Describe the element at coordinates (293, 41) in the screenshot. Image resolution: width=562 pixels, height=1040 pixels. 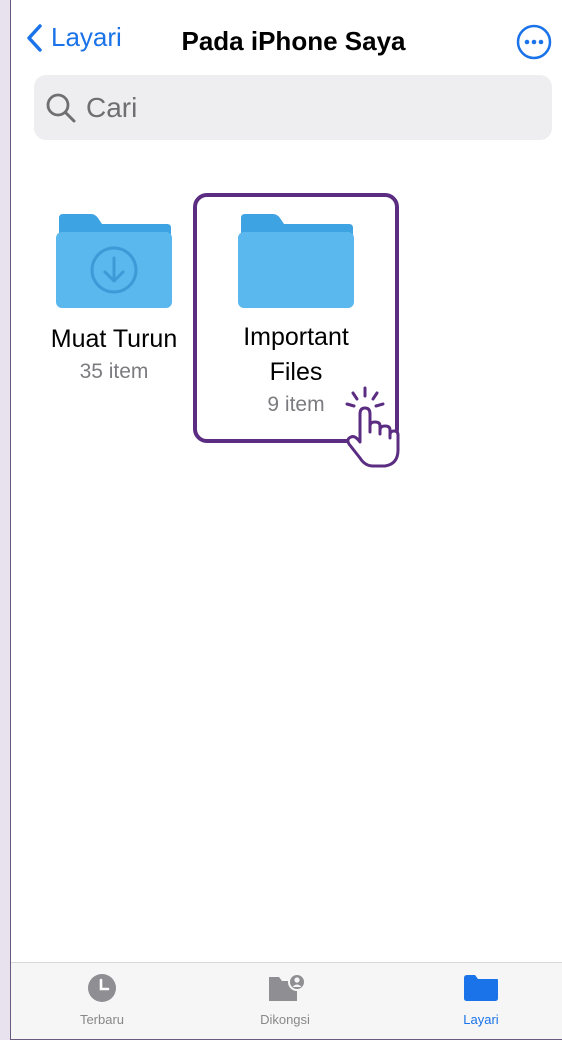
I see `page-title: Pada iPhone Saya` at that location.